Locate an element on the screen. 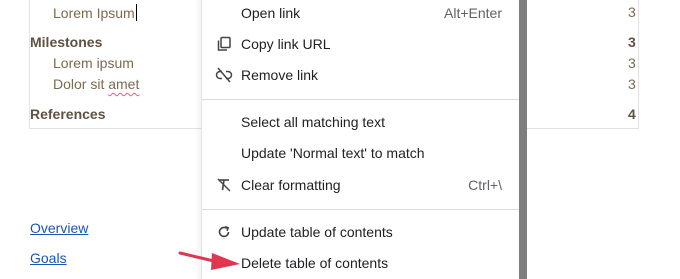 The width and height of the screenshot is (680, 279). menu-item-clear-formatting: Clear formatting Ctrl+\ is located at coordinates (361, 185).